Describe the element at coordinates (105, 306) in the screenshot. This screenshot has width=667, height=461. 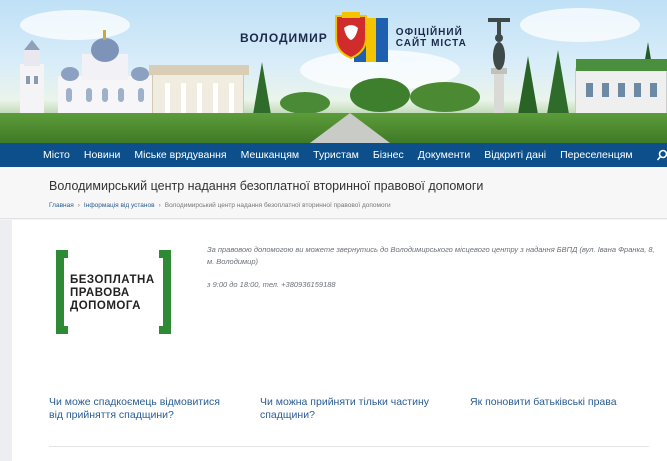
I see `logo-line-3: ДОПОМОГА` at that location.